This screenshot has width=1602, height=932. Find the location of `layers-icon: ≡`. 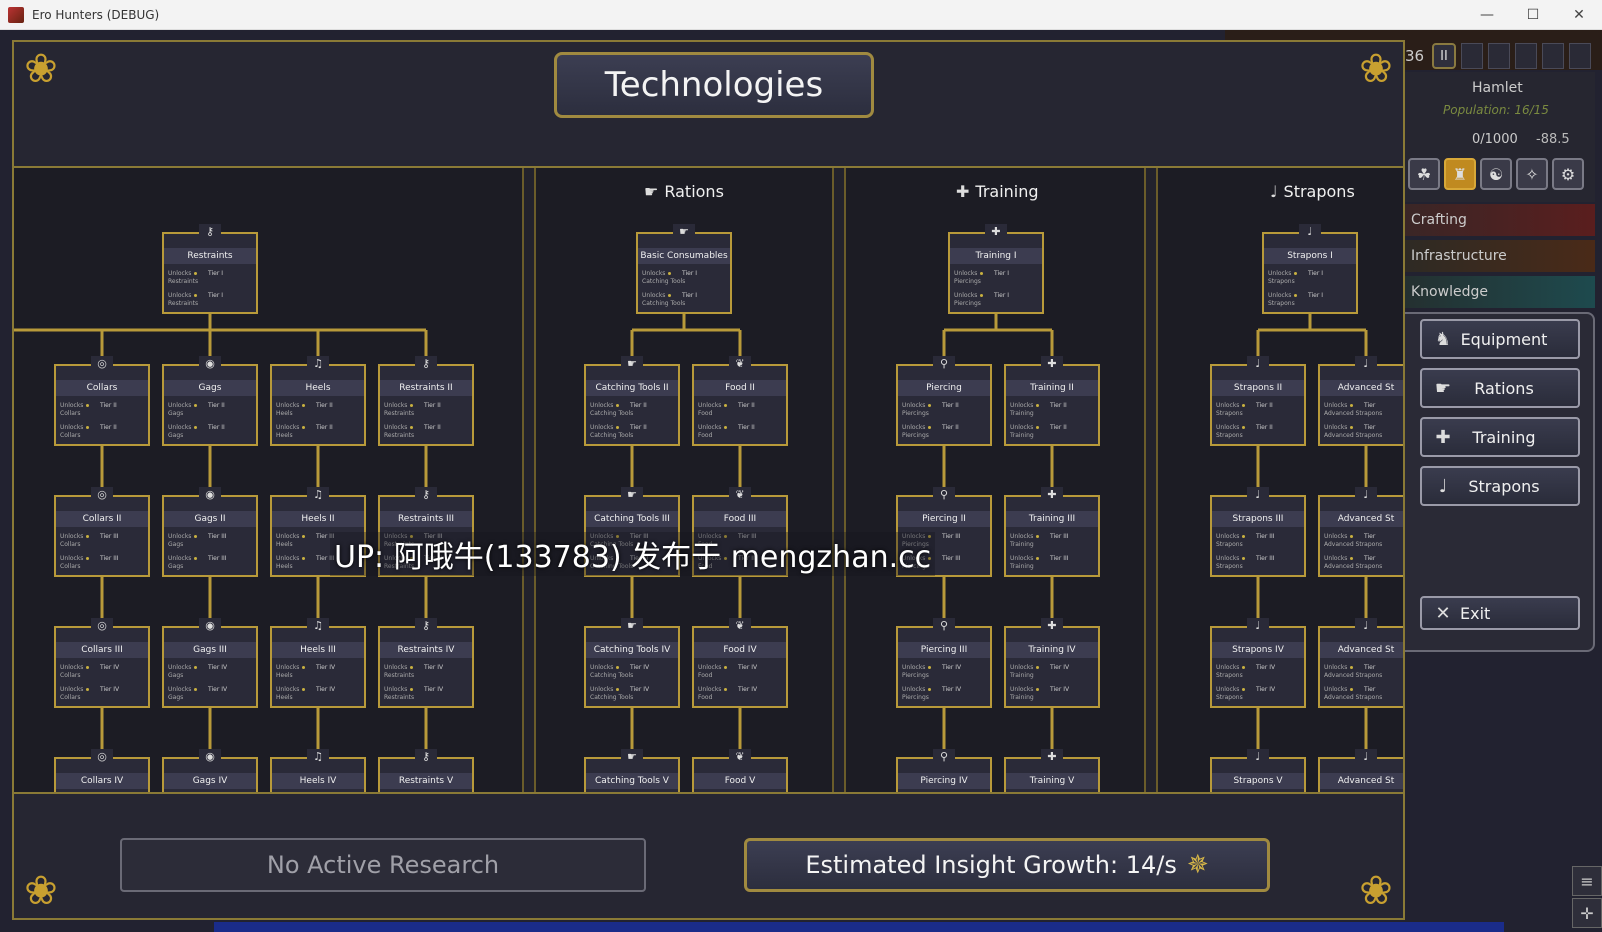

layers-icon: ≡ is located at coordinates (1587, 881).